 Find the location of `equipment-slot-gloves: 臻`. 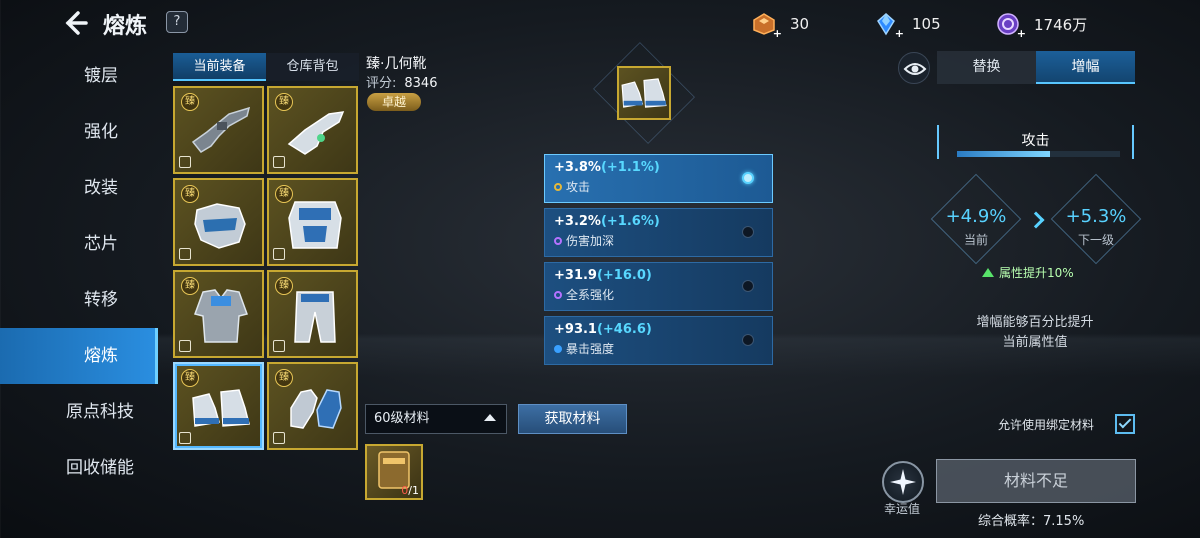

equipment-slot-gloves: 臻 is located at coordinates (312, 406).